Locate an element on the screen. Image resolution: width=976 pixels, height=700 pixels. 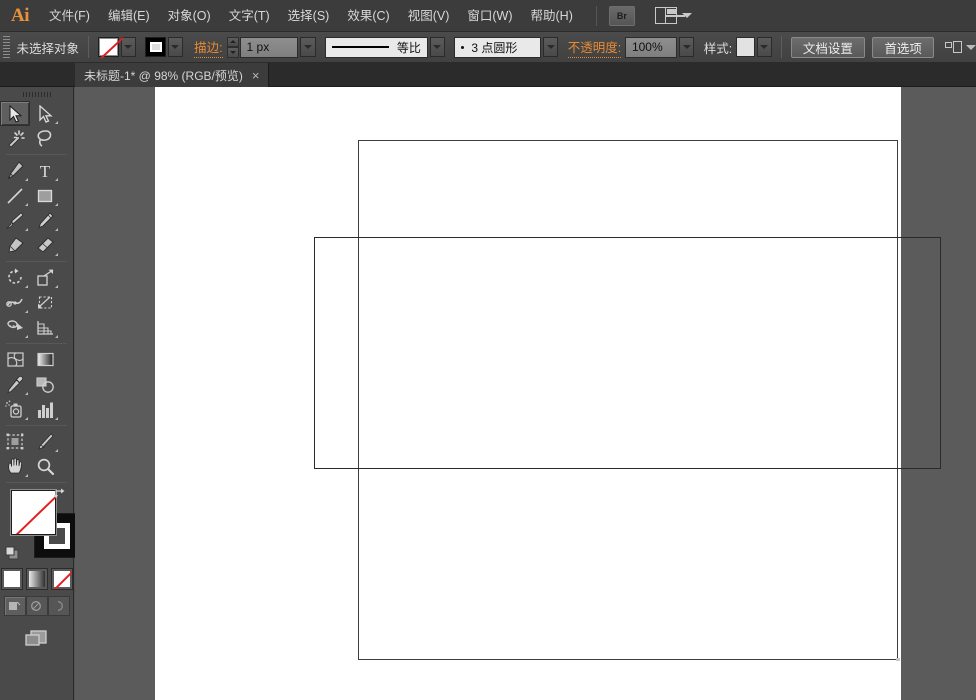
style-dropdown-icon is located at coordinates (764, 47).